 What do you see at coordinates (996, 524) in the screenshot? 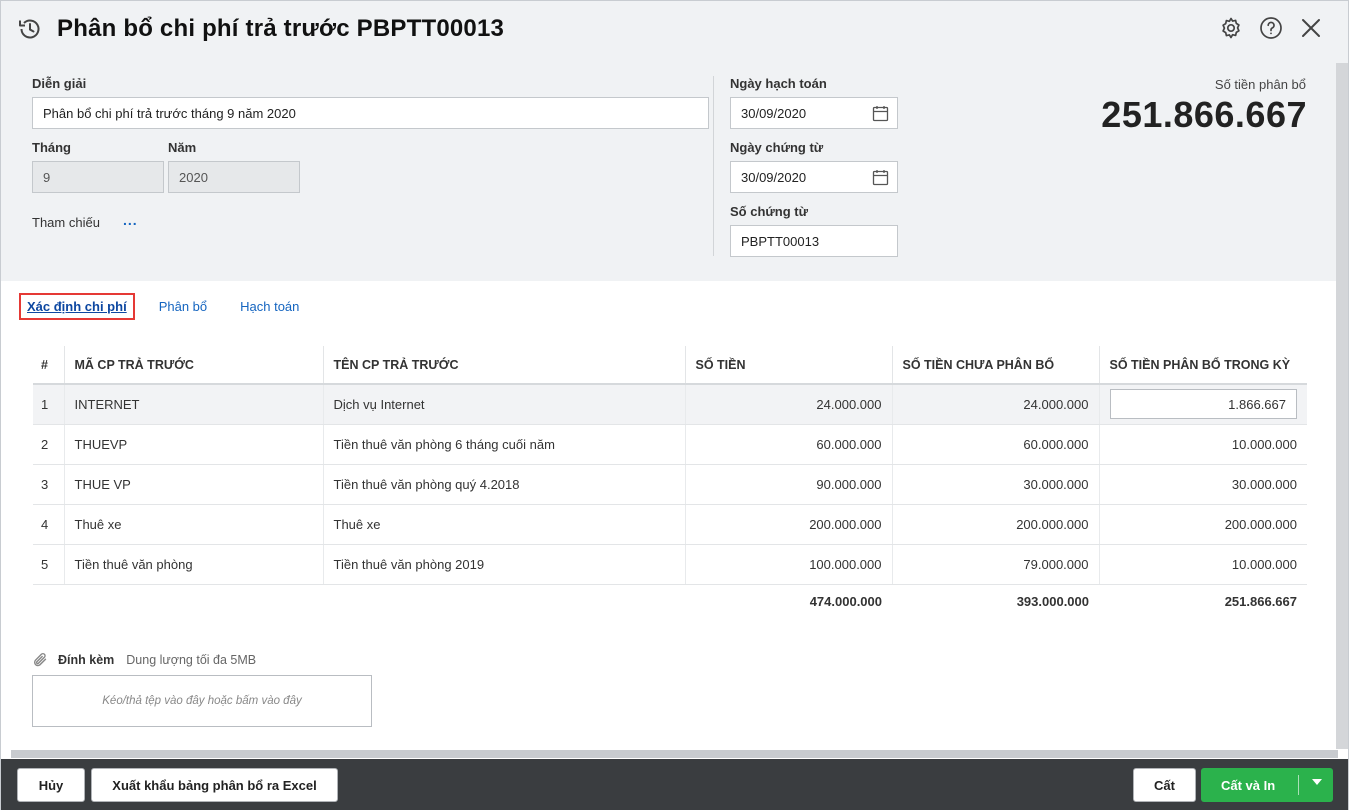
I see `cell-unallocated: 200.000.000` at bounding box center [996, 524].